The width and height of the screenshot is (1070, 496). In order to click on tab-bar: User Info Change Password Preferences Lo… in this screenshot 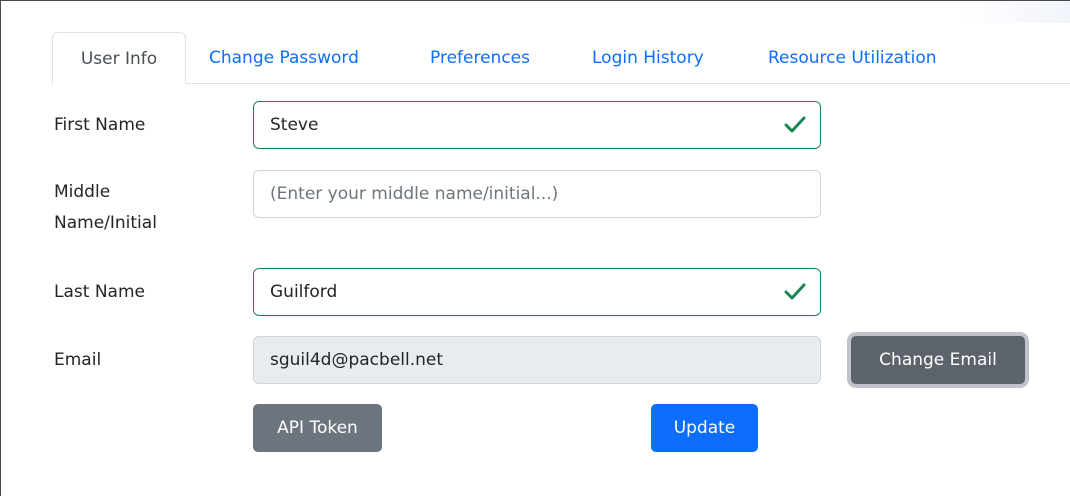, I will do `click(561, 58)`.